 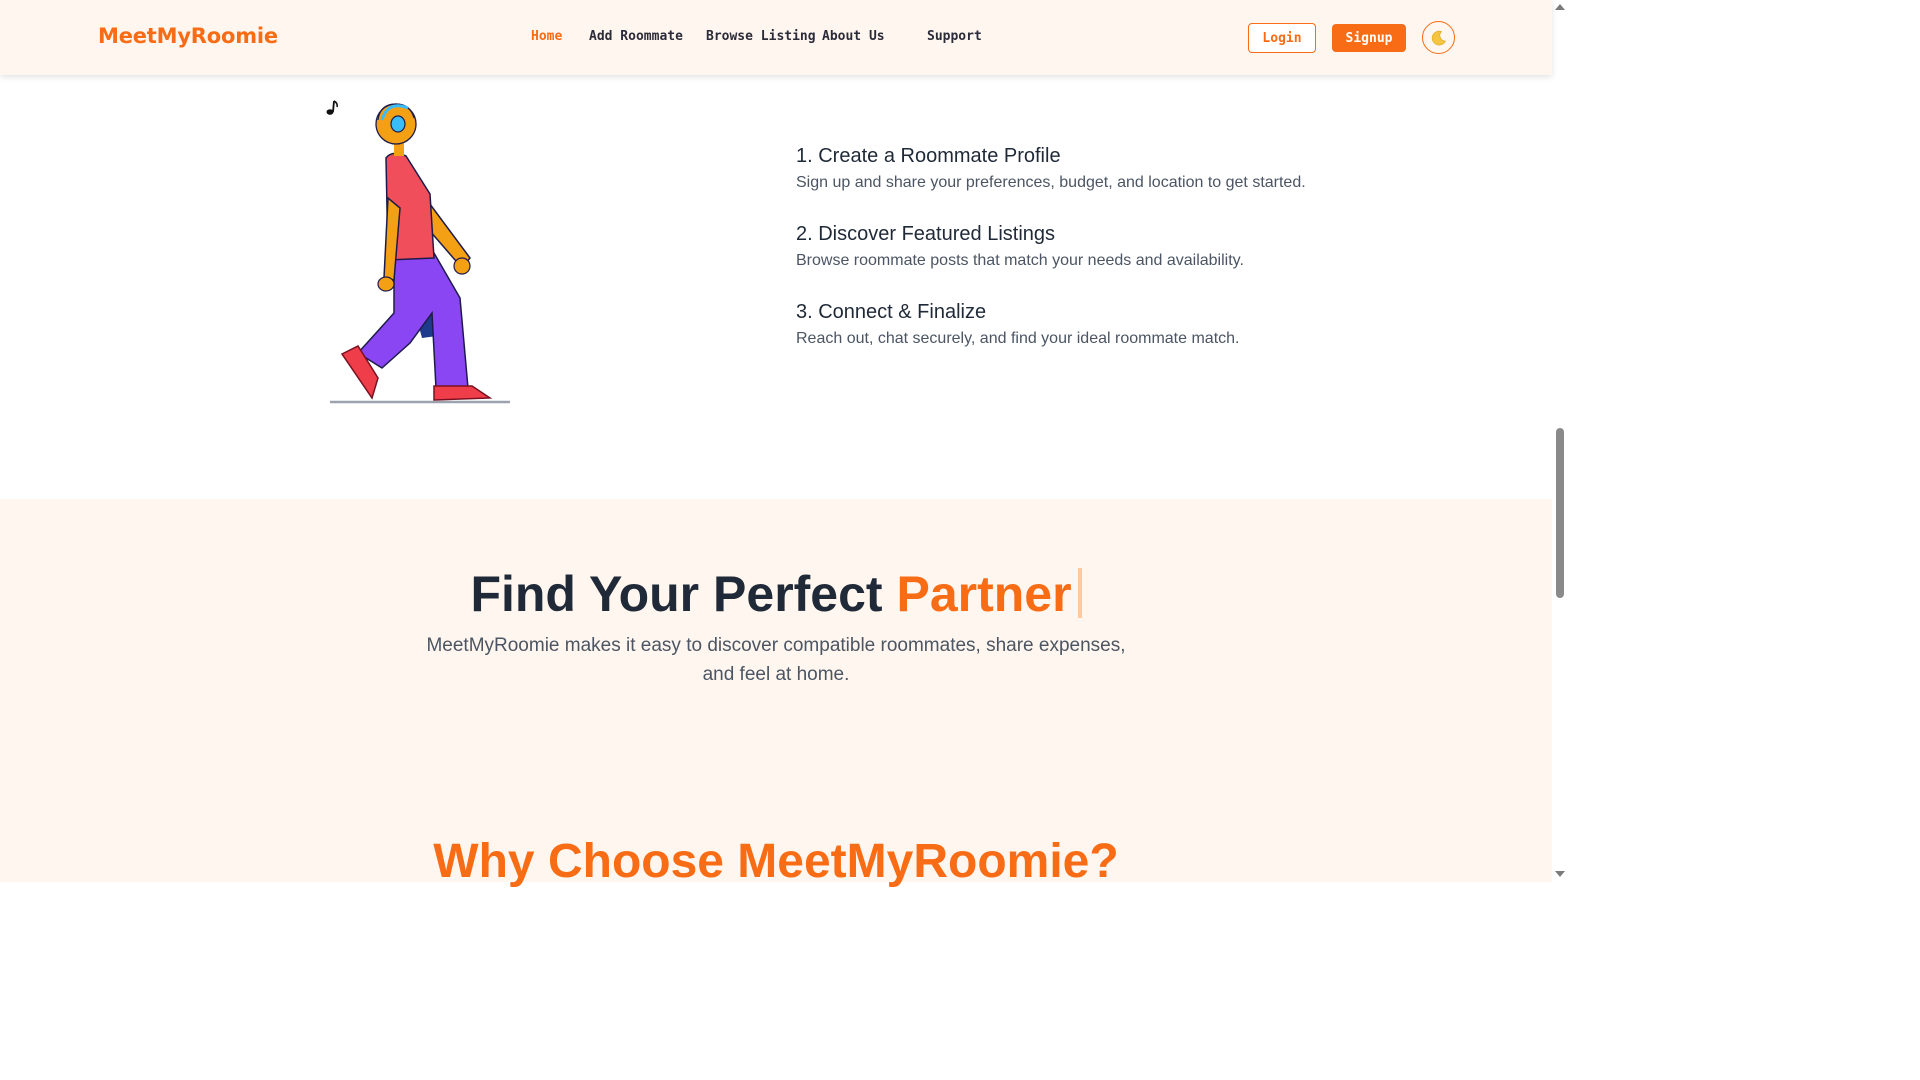 I want to click on signup-button: Signup, so click(x=1369, y=38).